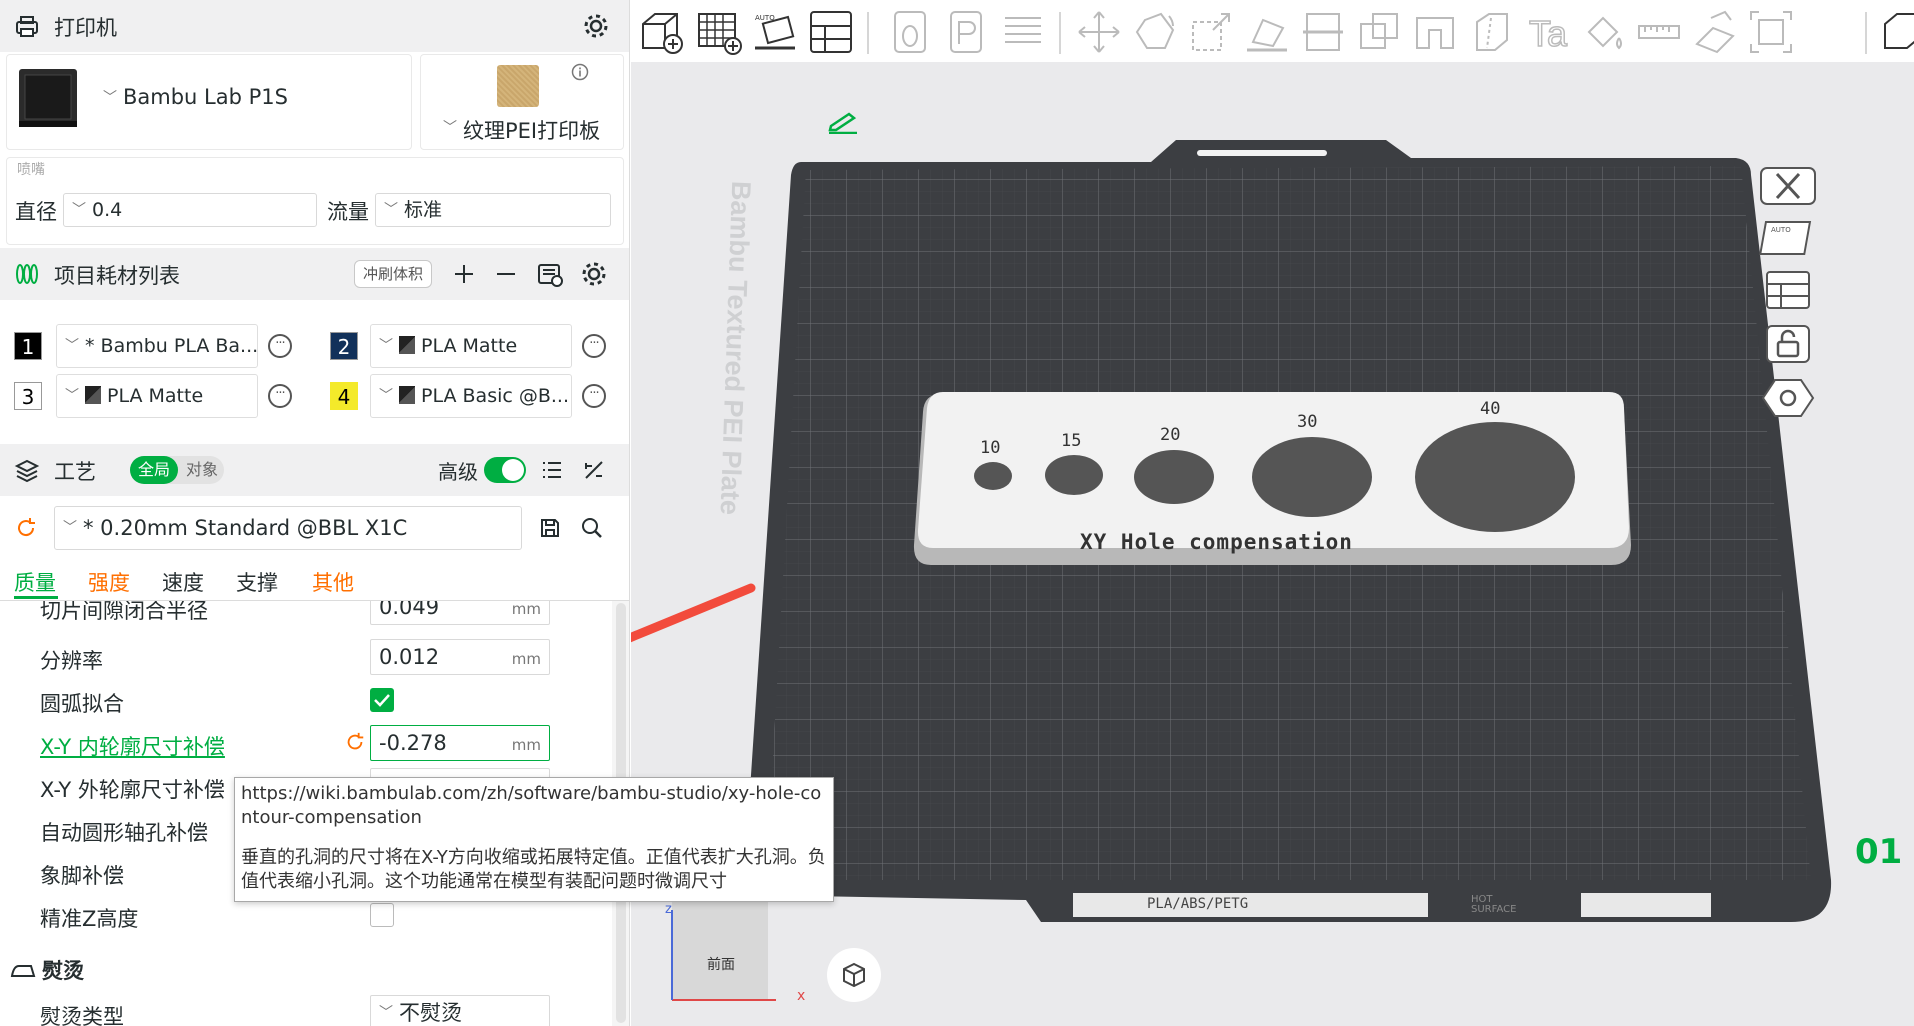  What do you see at coordinates (1866, 33) in the screenshot?
I see `toolbar-separator` at bounding box center [1866, 33].